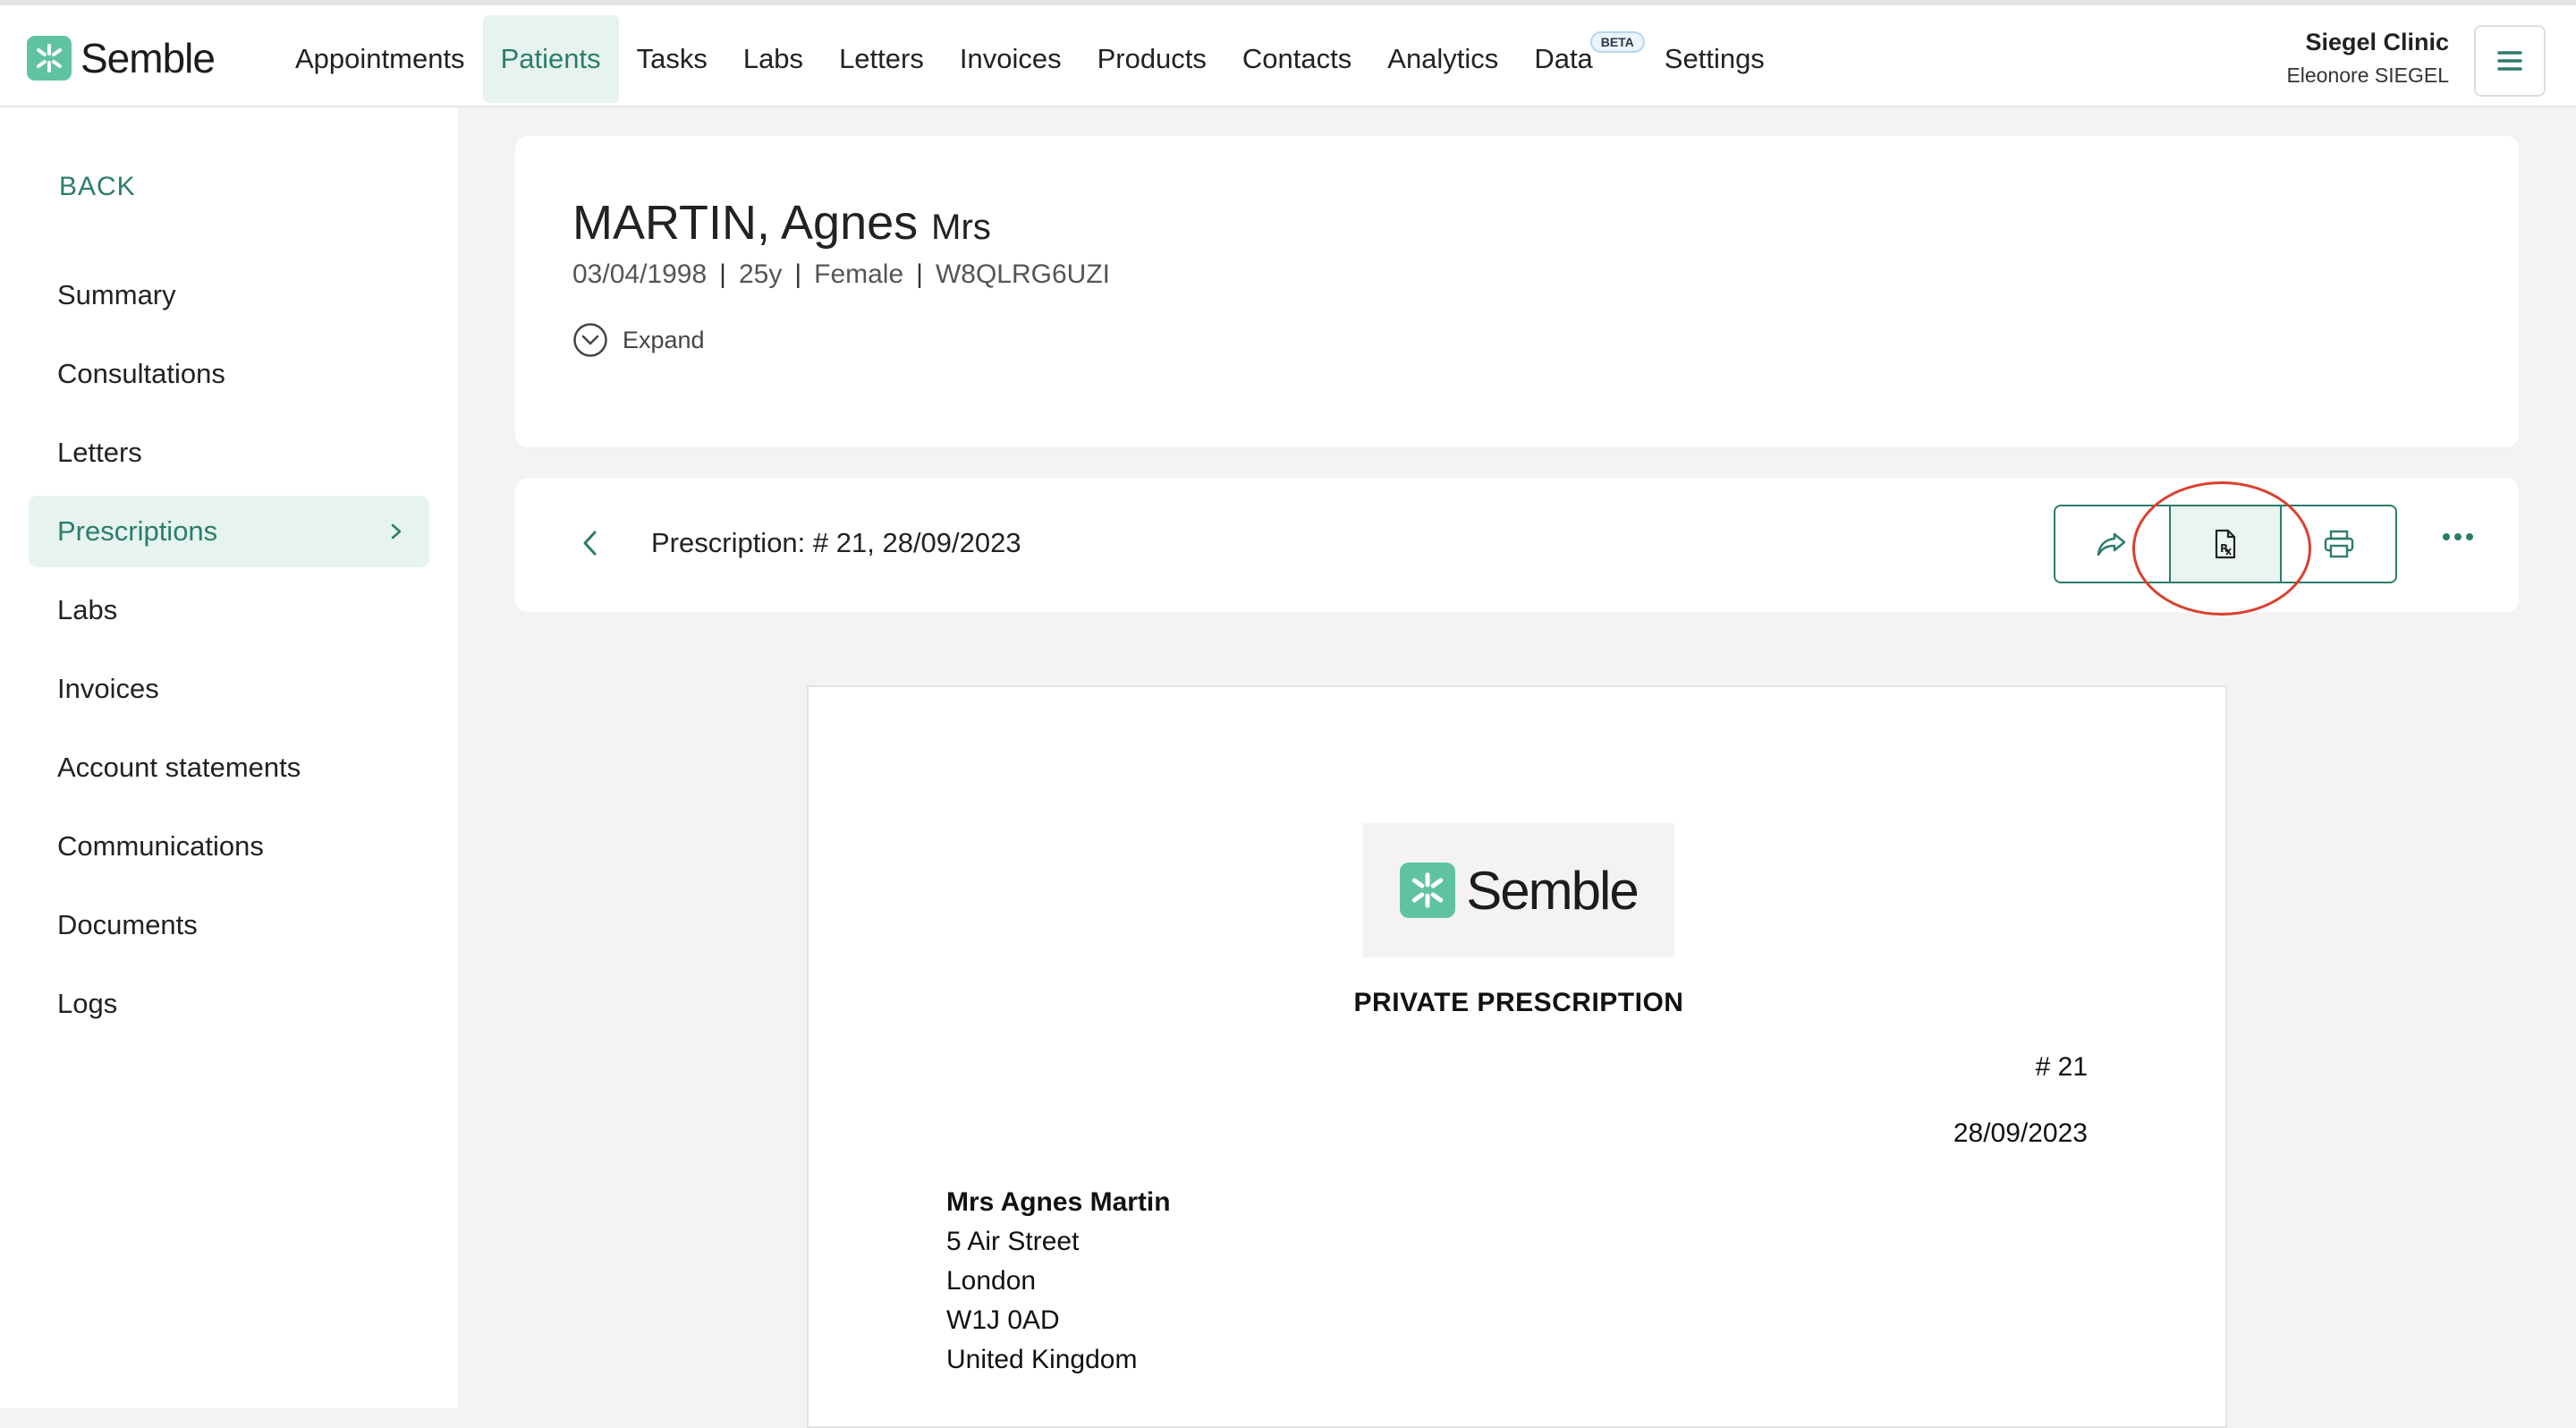  What do you see at coordinates (380, 59) in the screenshot?
I see `nav-appointments: Appointments` at bounding box center [380, 59].